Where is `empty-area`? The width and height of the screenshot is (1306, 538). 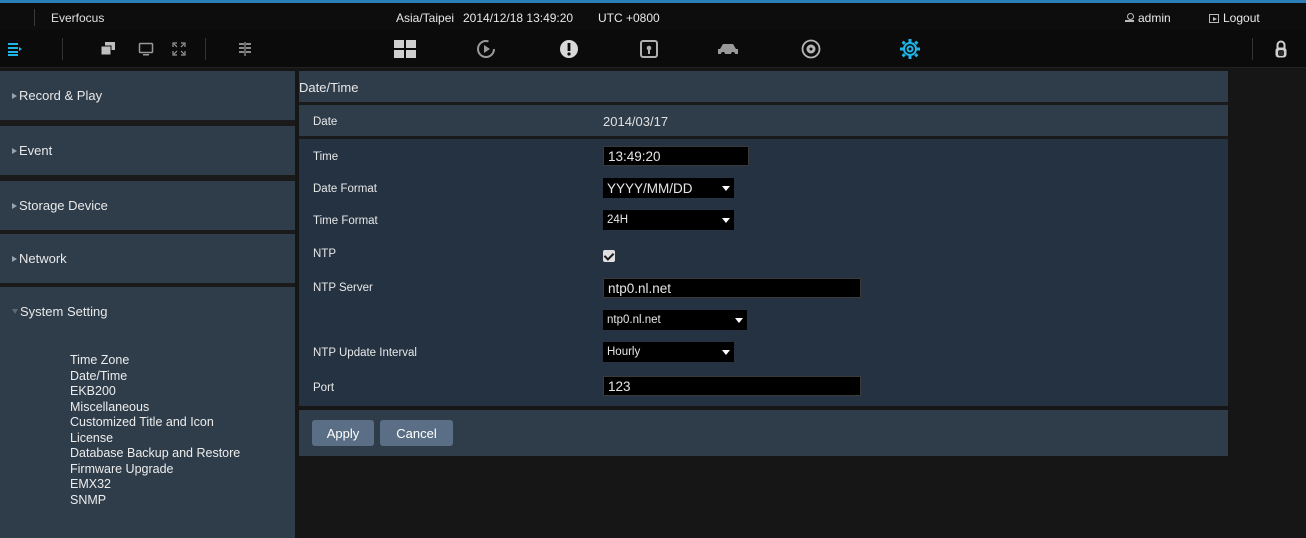 empty-area is located at coordinates (1269, 304).